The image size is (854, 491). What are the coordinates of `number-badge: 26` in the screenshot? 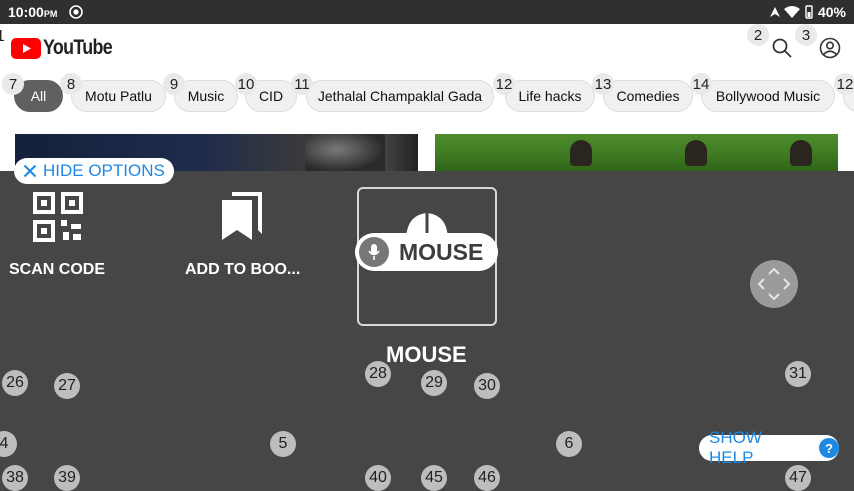 It's located at (15, 383).